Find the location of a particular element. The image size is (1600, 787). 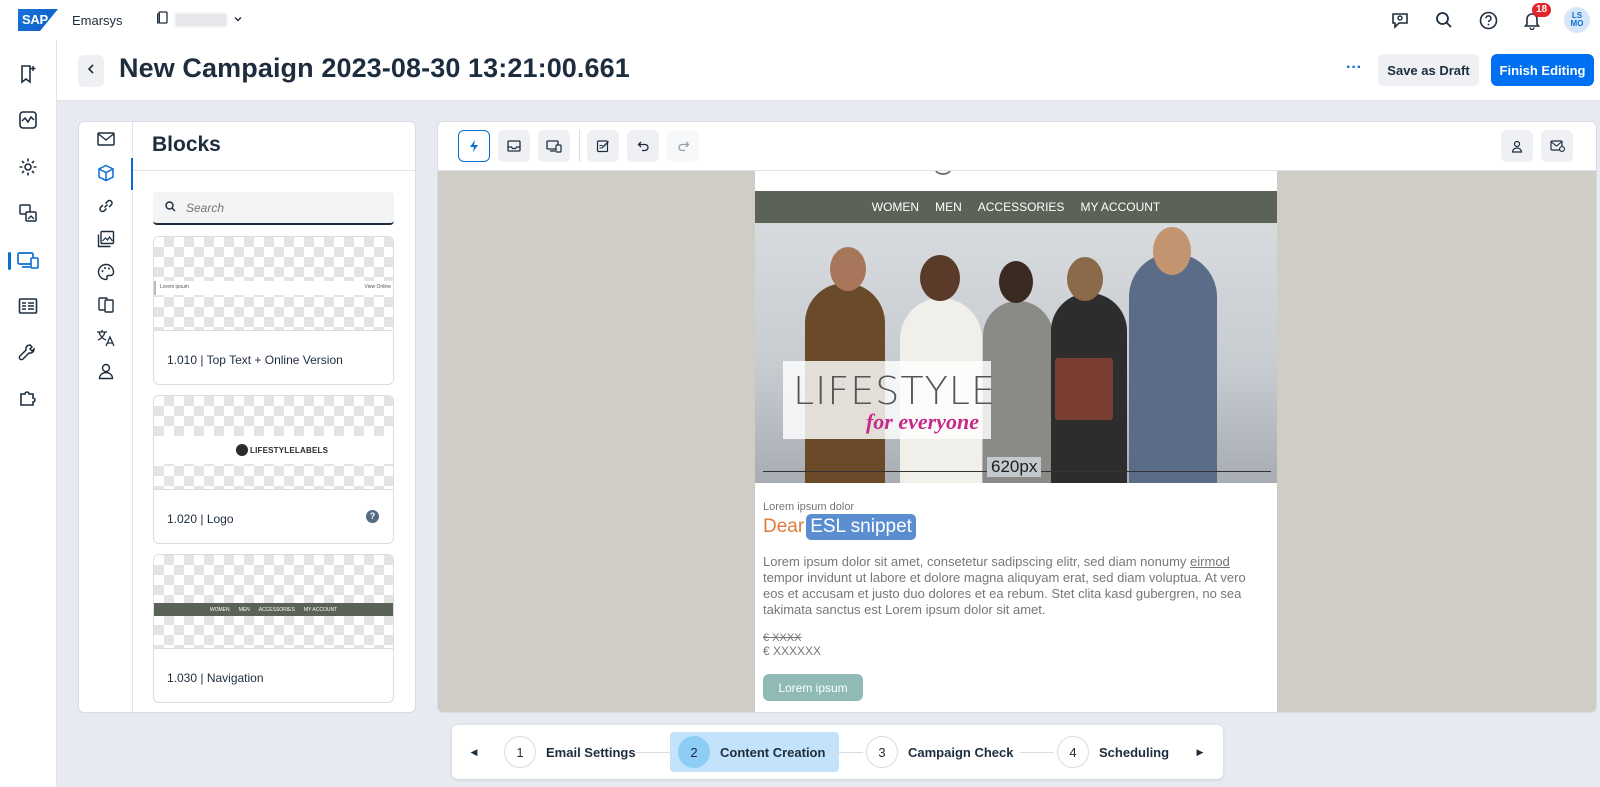

wrench-icon is located at coordinates (28, 352).